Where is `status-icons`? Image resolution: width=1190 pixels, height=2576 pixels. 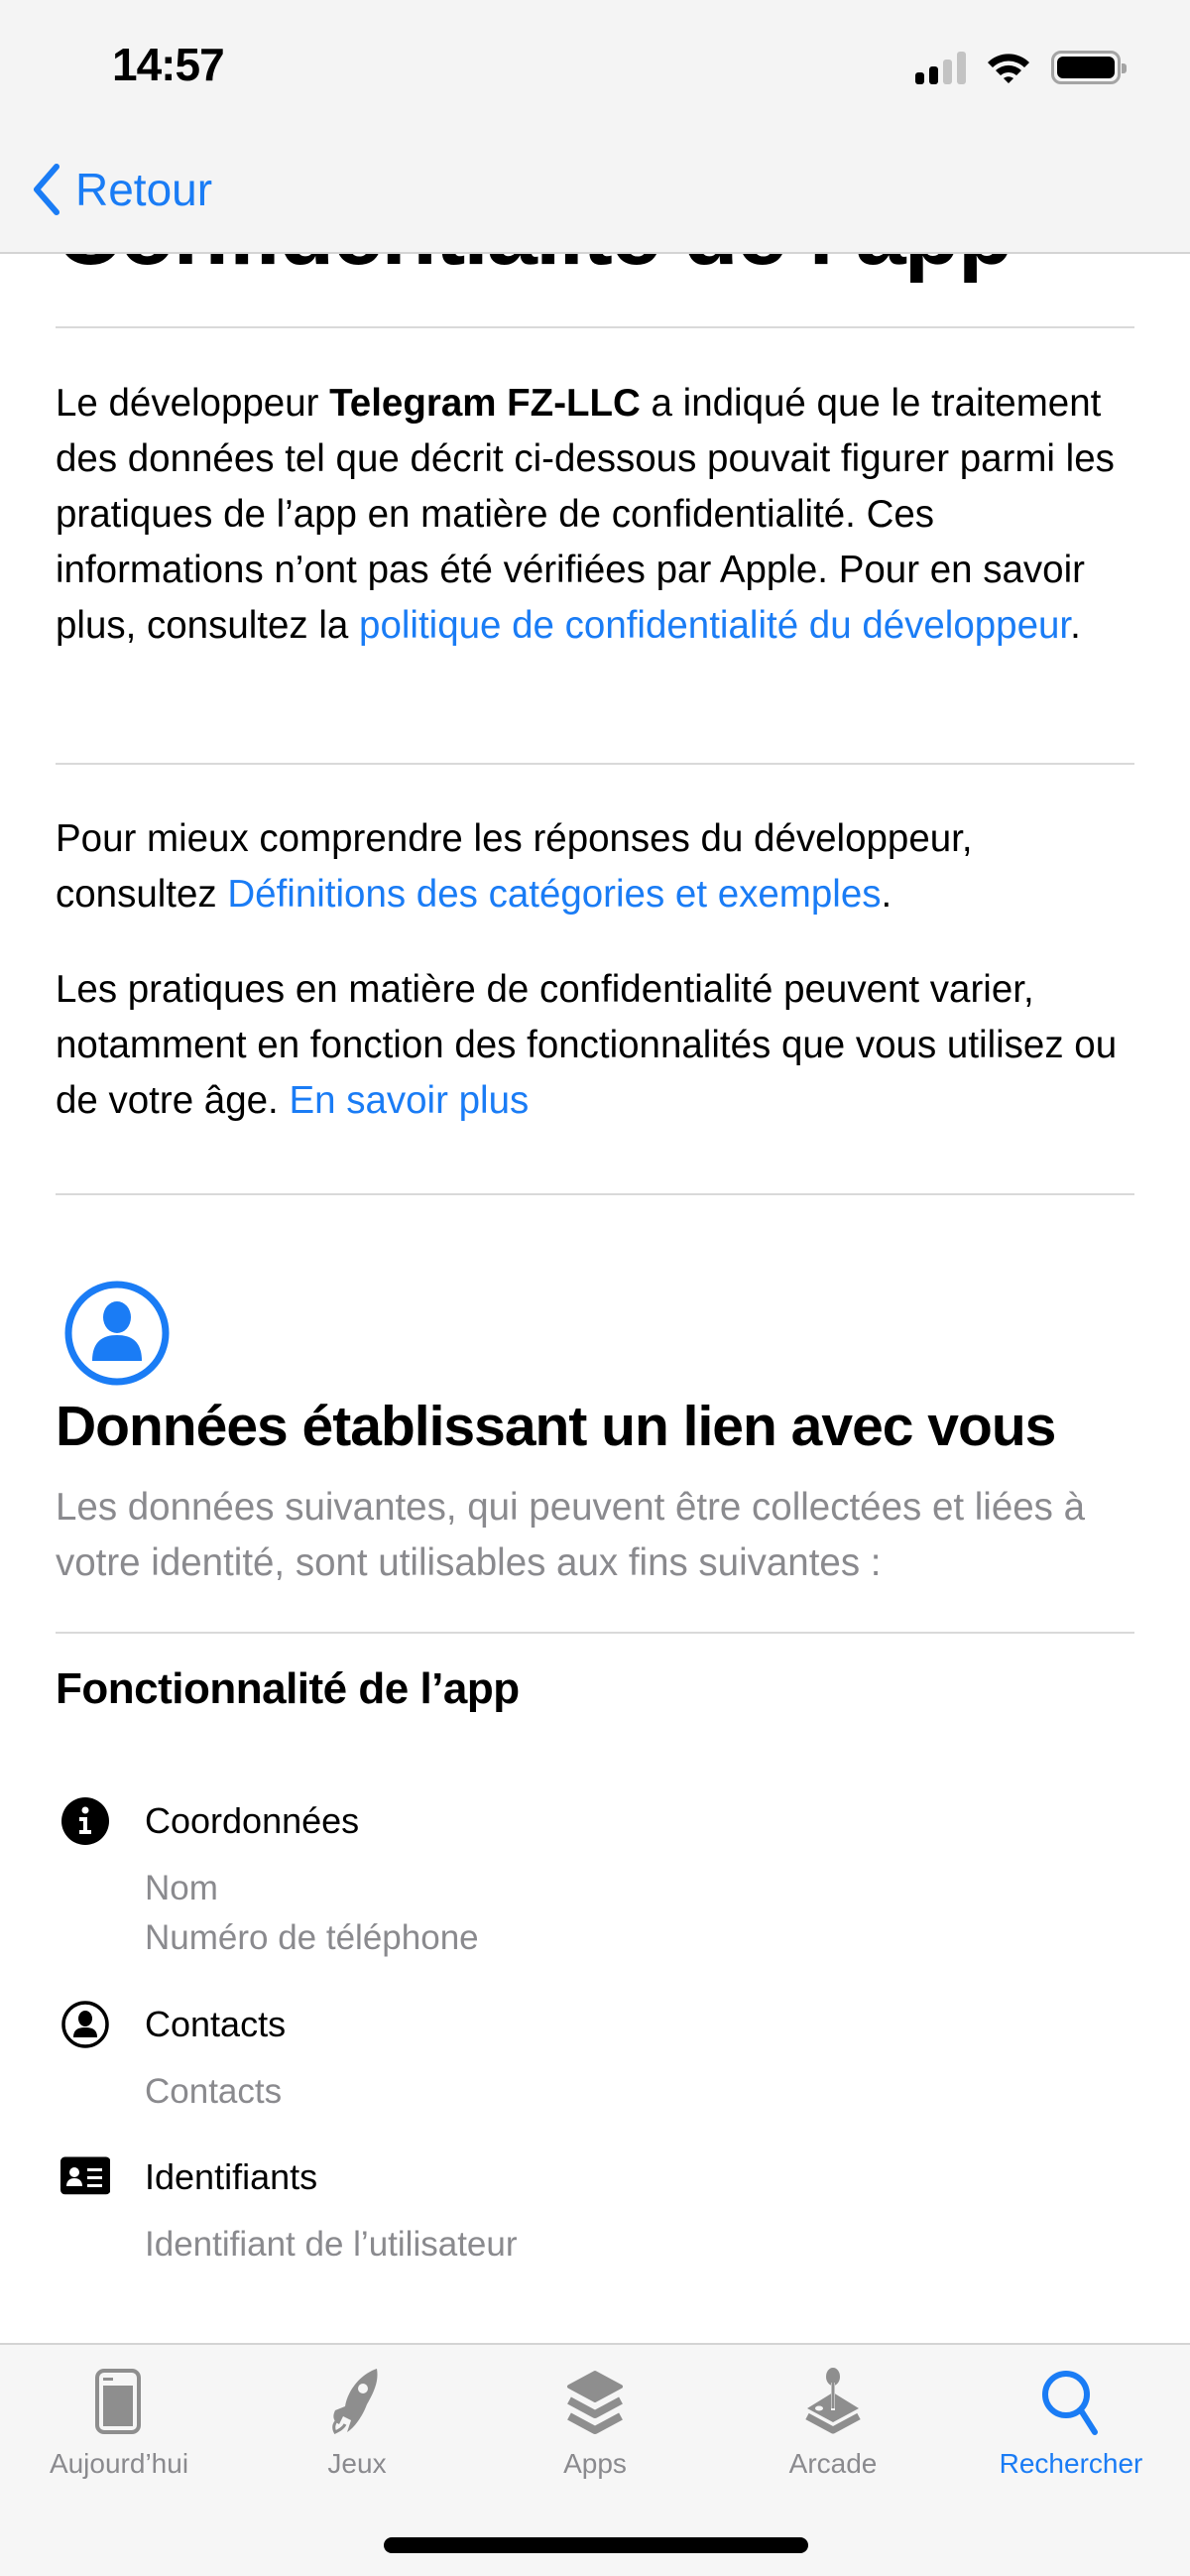 status-icons is located at coordinates (1021, 67).